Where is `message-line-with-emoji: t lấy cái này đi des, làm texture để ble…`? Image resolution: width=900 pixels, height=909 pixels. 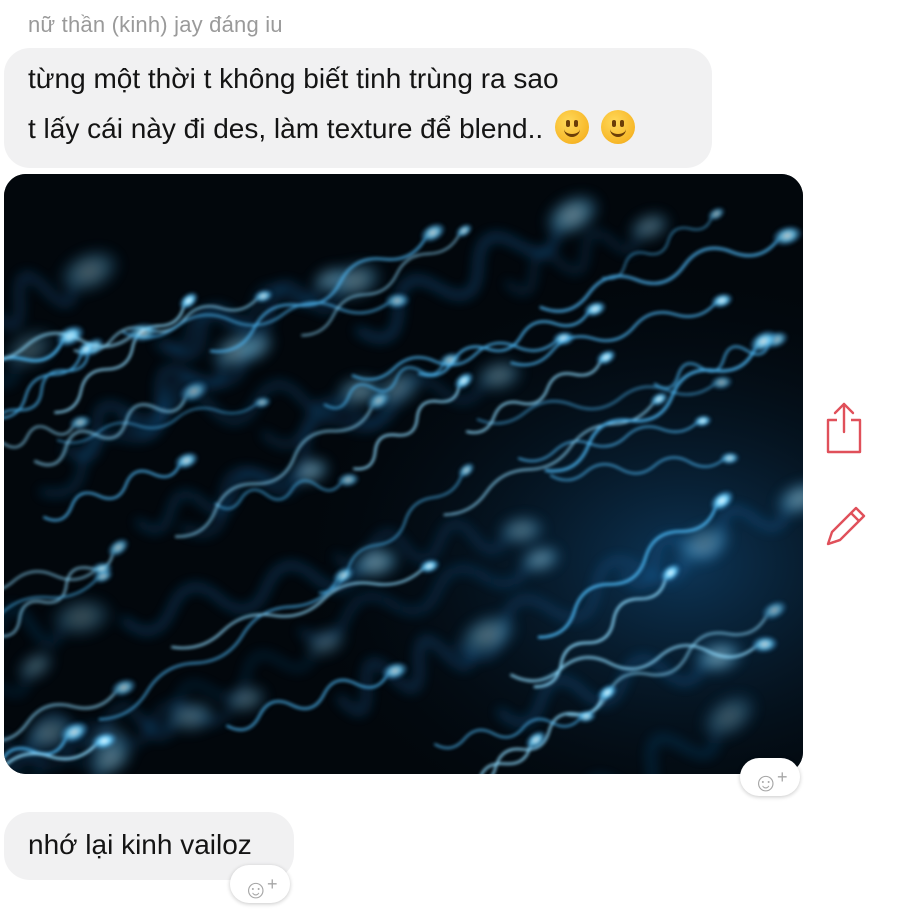
message-line-with-emoji: t lấy cái này đi des, làm texture để ble… is located at coordinates (370, 129).